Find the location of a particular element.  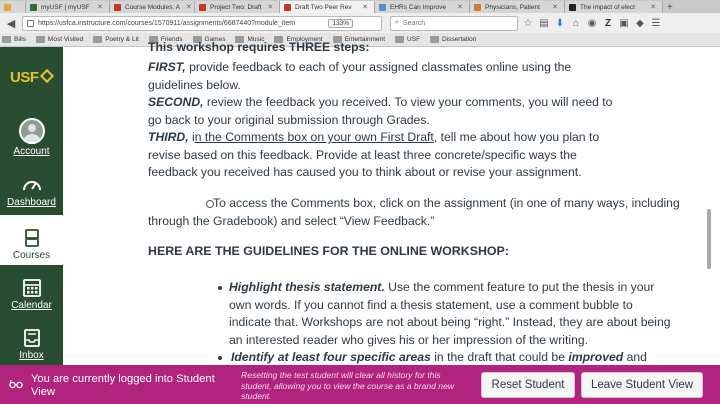

account-avatar-icon is located at coordinates (31, 131).